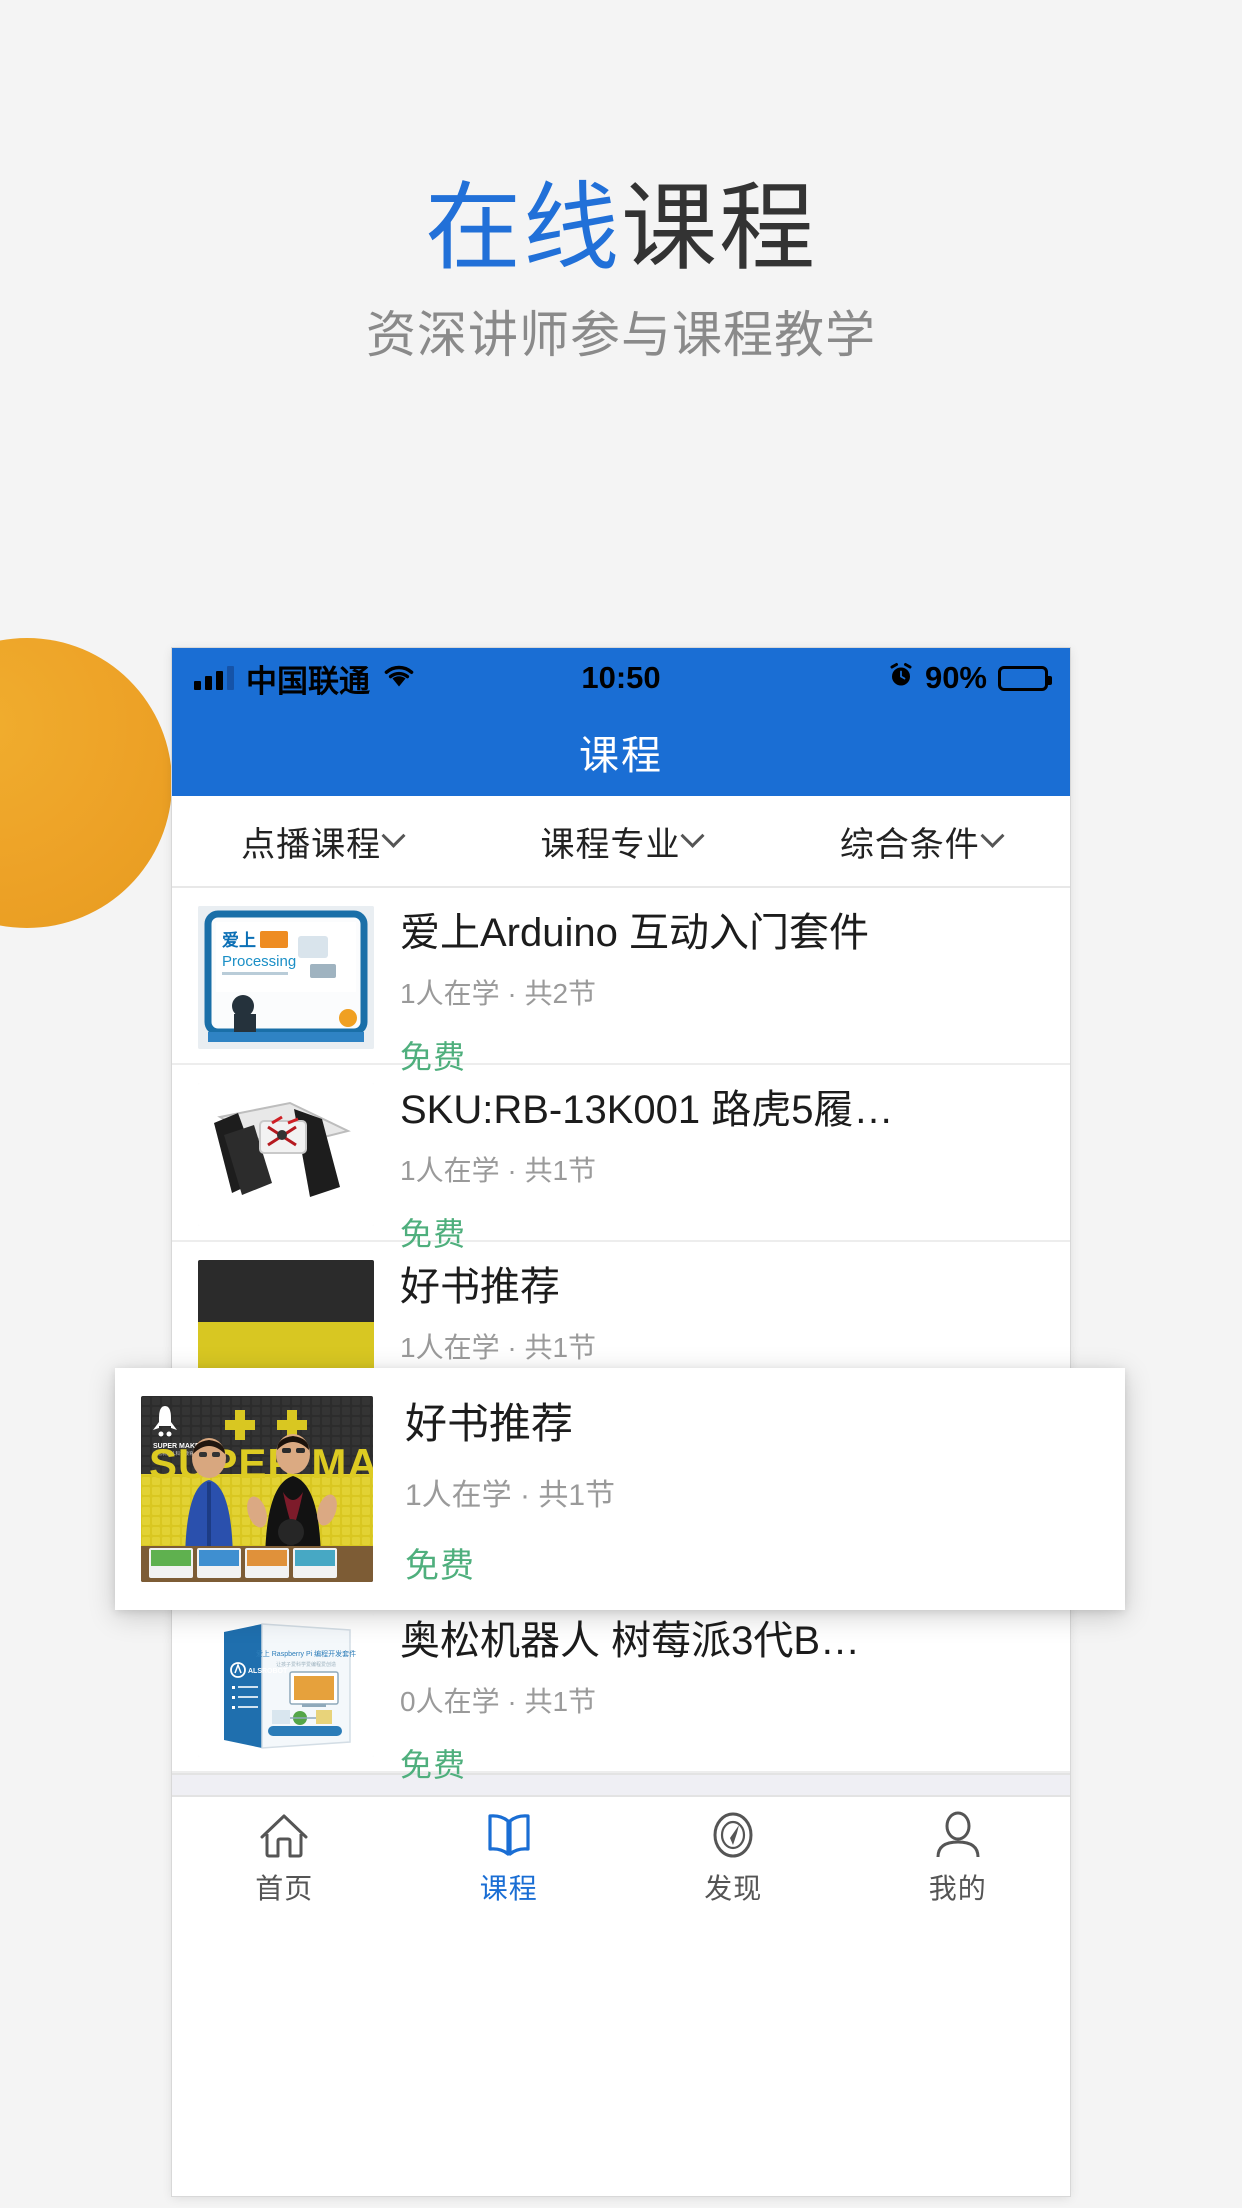 Image resolution: width=1242 pixels, height=2208 pixels. I want to click on status-bar: 中国联通 10:50 90%, so click(621, 678).